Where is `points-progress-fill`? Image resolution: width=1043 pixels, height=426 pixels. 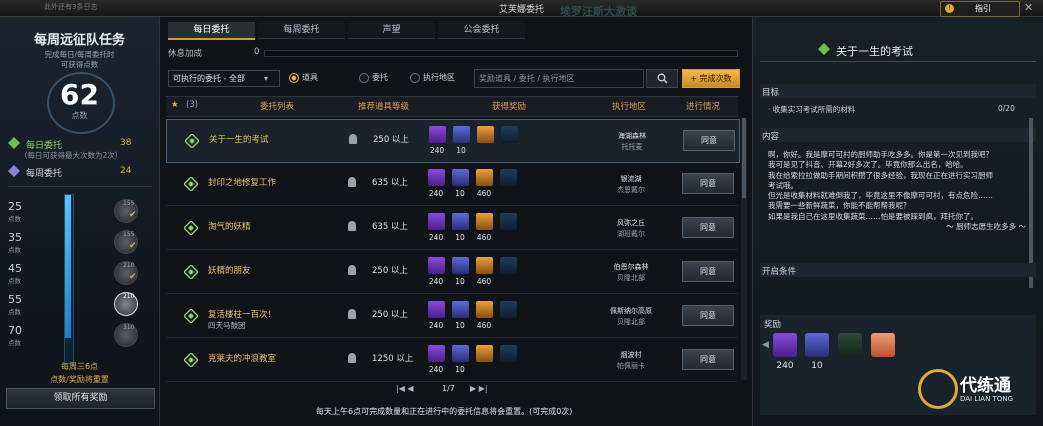 points-progress-fill is located at coordinates (68, 266).